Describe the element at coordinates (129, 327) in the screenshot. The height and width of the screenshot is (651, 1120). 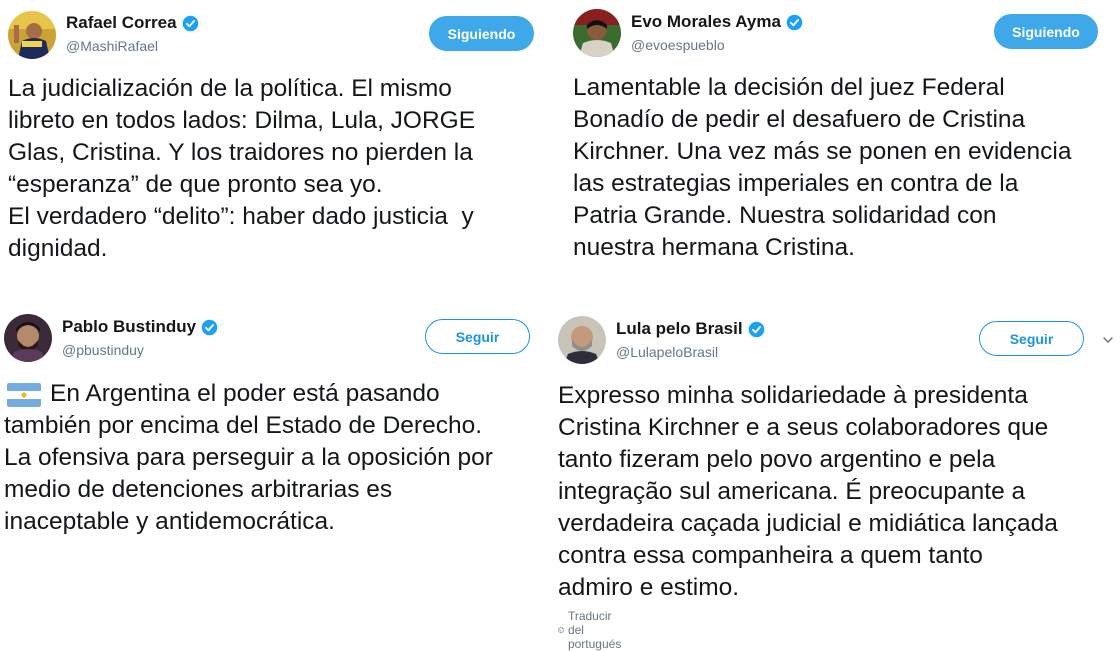
I see `display-name-text: Pablo Bustinduy` at that location.